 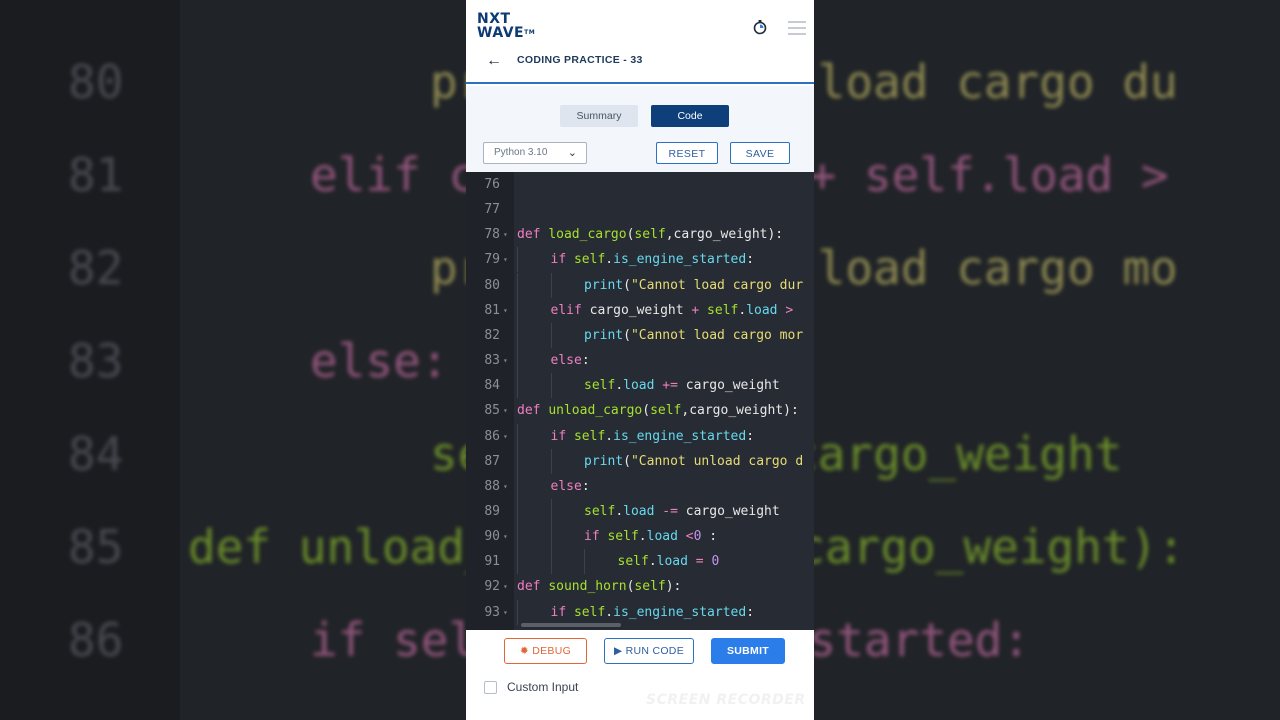 I want to click on background-code-text: else:, so click(x=379, y=361).